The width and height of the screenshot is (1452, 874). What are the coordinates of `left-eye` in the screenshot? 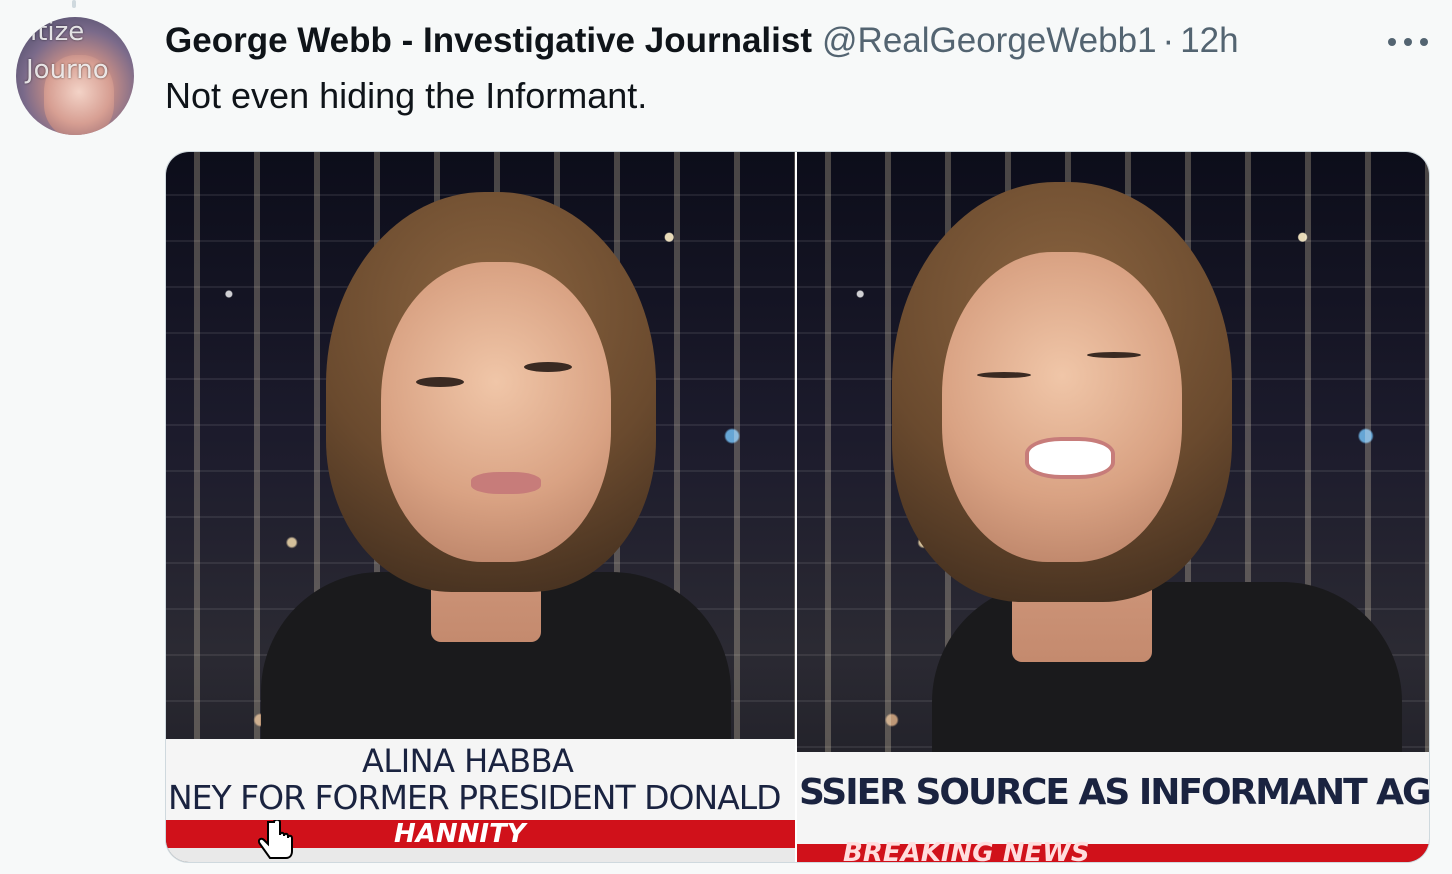 It's located at (440, 382).